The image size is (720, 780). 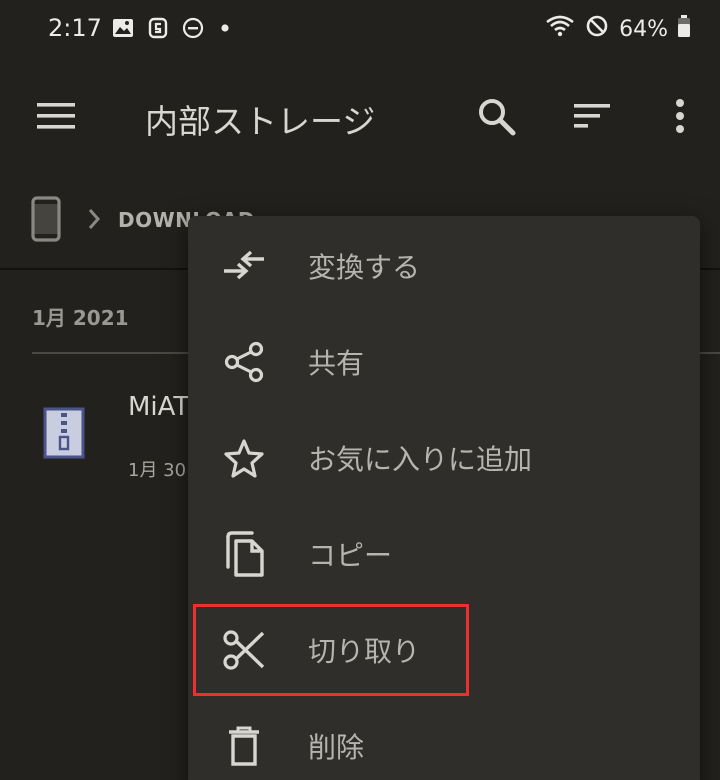 What do you see at coordinates (364, 267) in the screenshot?
I see `menu-label-convert: 変換する` at bounding box center [364, 267].